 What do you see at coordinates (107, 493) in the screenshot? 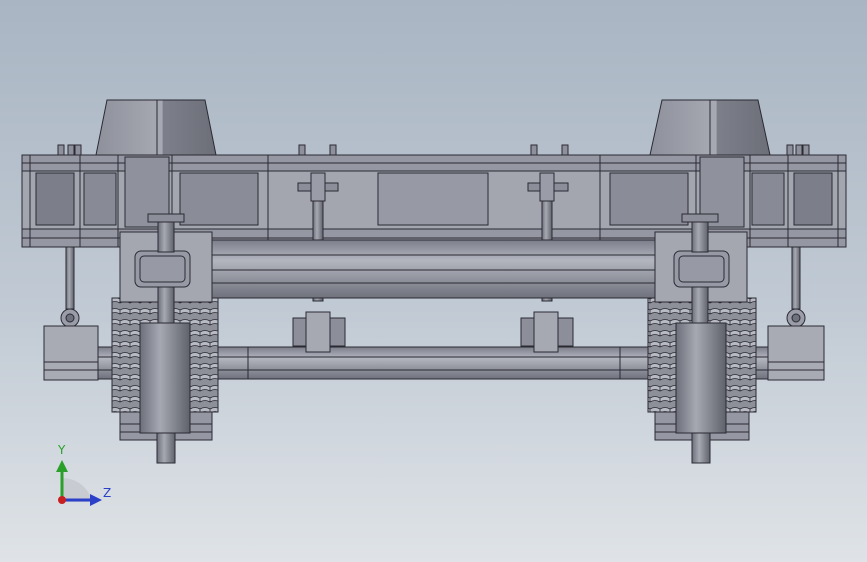
I see `triad-z-label: Z` at bounding box center [107, 493].